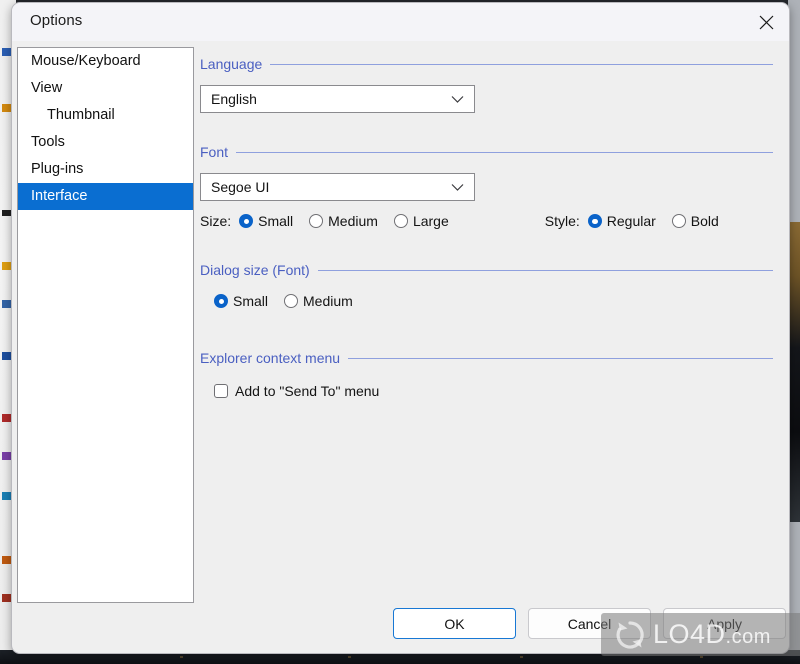  I want to click on radio-font-style-regular: Regular, so click(621, 221).